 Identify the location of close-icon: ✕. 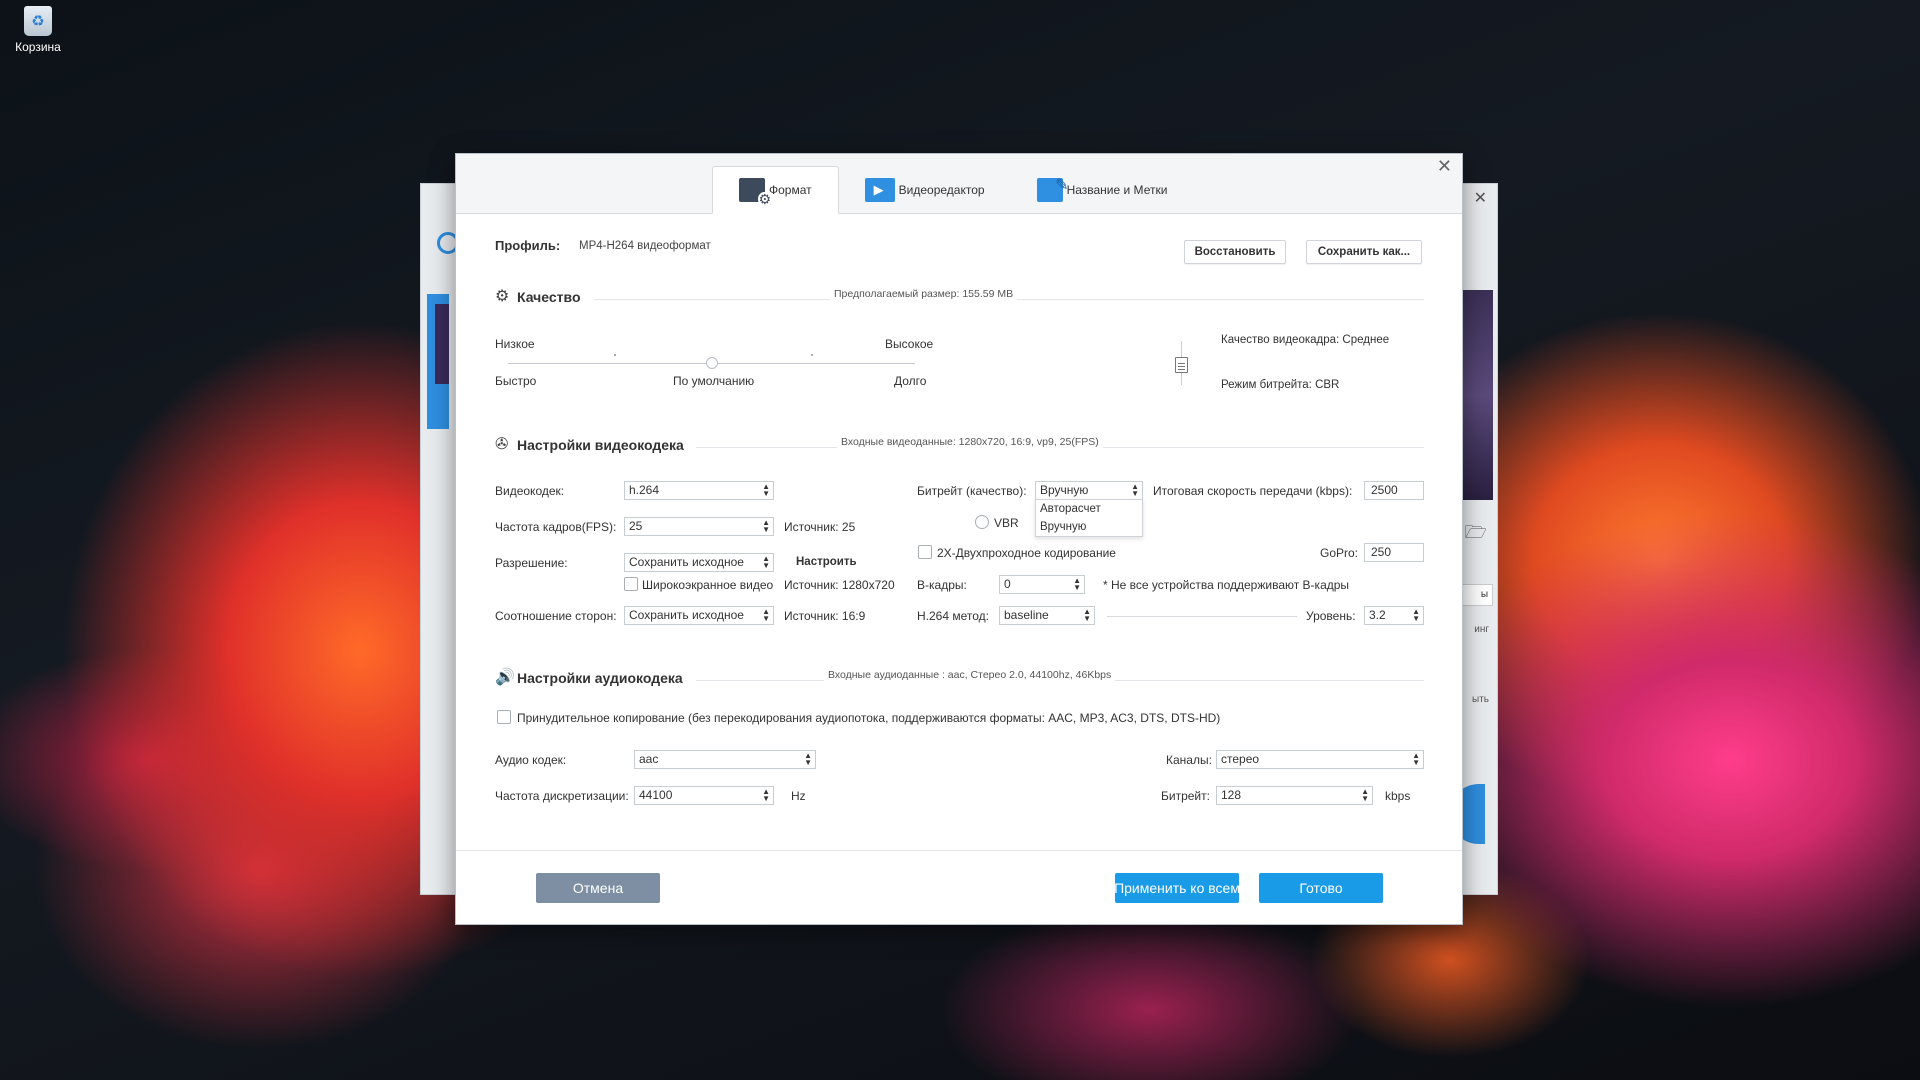
(1444, 166).